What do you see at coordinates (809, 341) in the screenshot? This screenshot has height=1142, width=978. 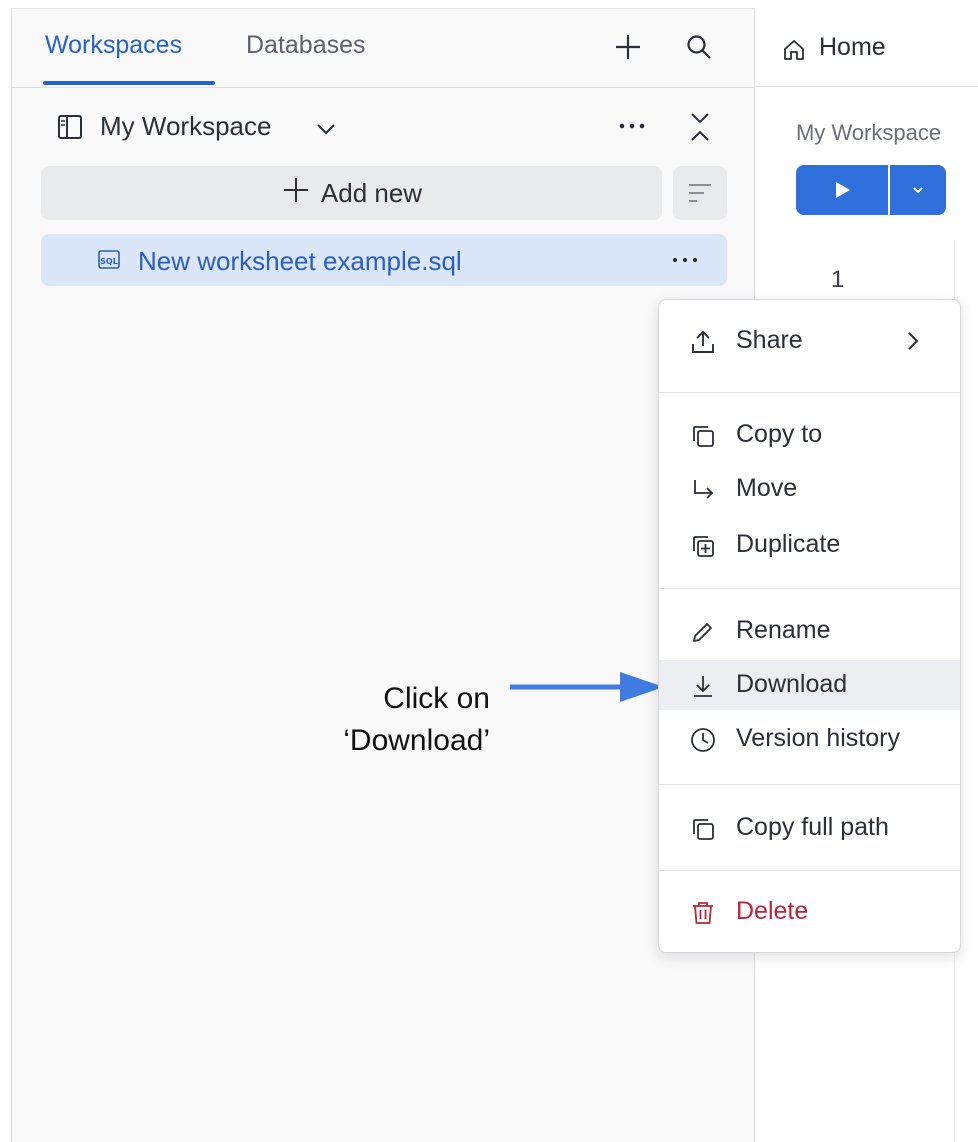 I see `menu-item-share: Share` at bounding box center [809, 341].